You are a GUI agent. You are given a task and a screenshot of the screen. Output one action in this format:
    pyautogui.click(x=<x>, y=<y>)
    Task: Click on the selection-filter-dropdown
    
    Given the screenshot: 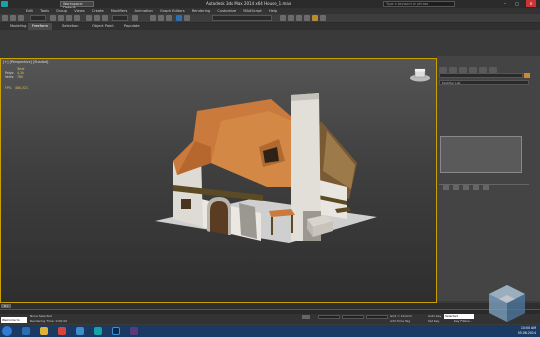 What is the action you would take?
    pyautogui.click(x=38, y=18)
    